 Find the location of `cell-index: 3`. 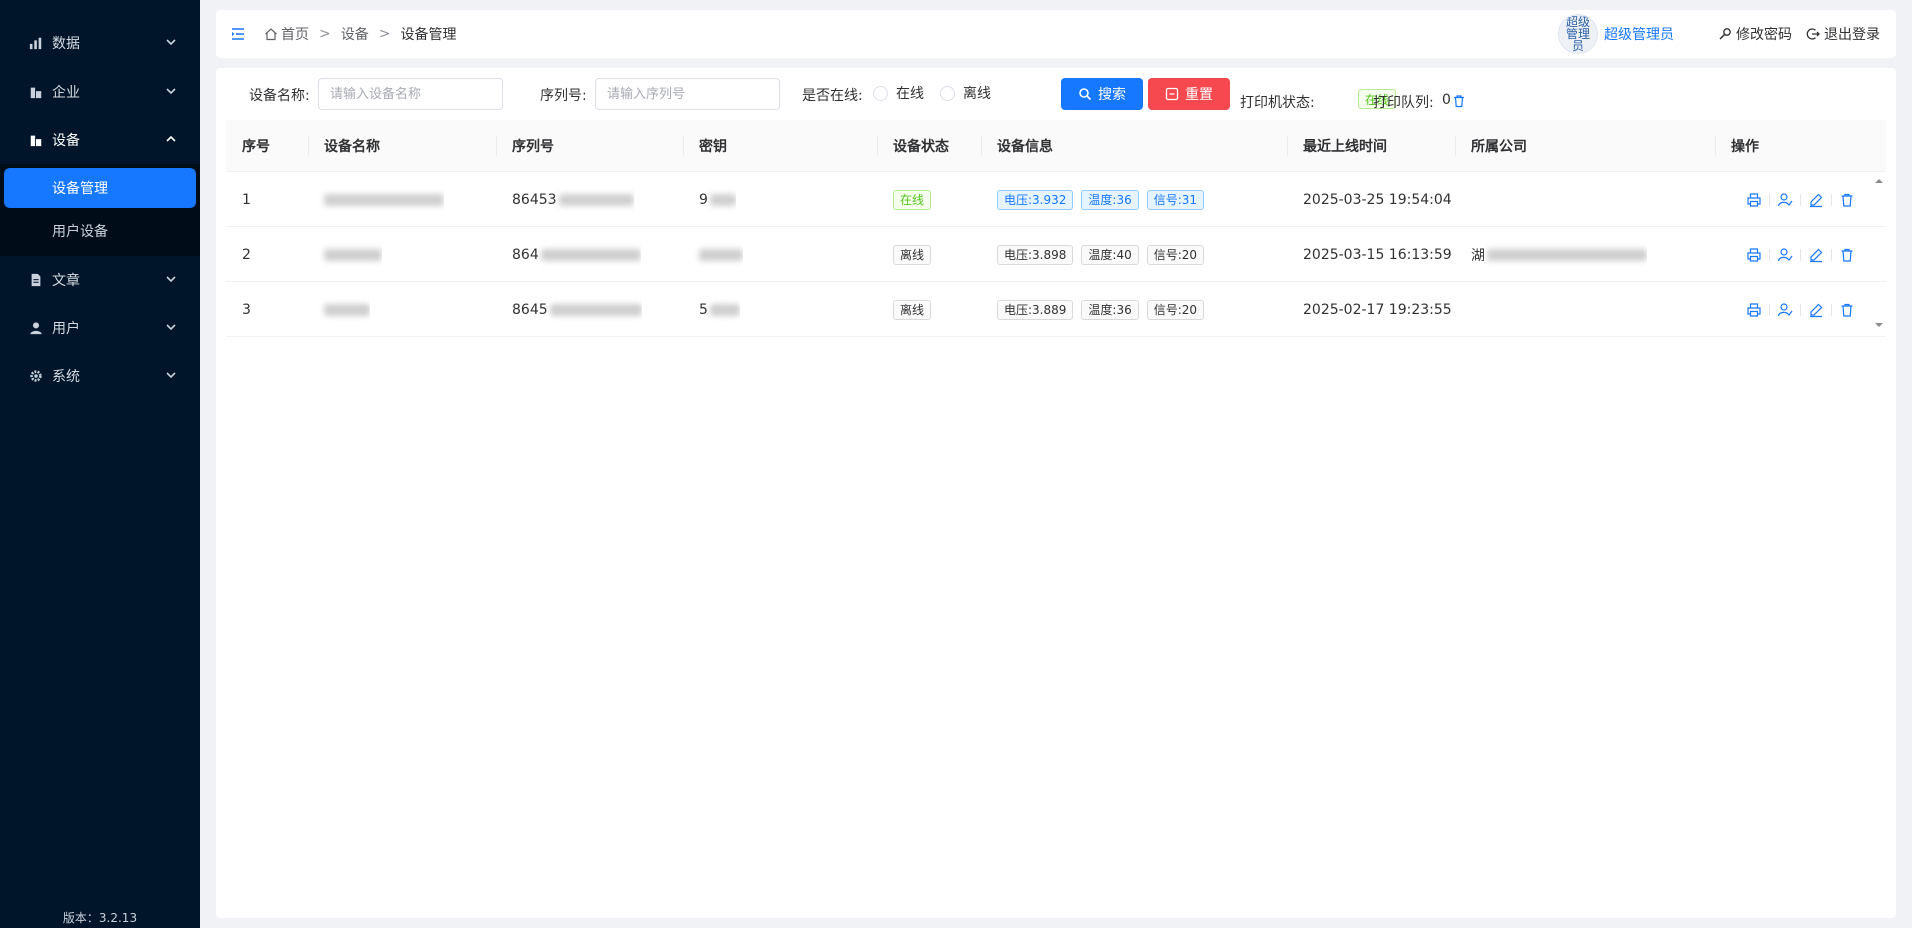

cell-index: 3 is located at coordinates (246, 309).